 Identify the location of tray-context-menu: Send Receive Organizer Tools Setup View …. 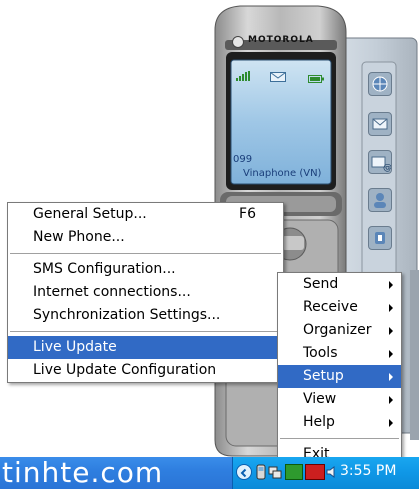
(339, 369).